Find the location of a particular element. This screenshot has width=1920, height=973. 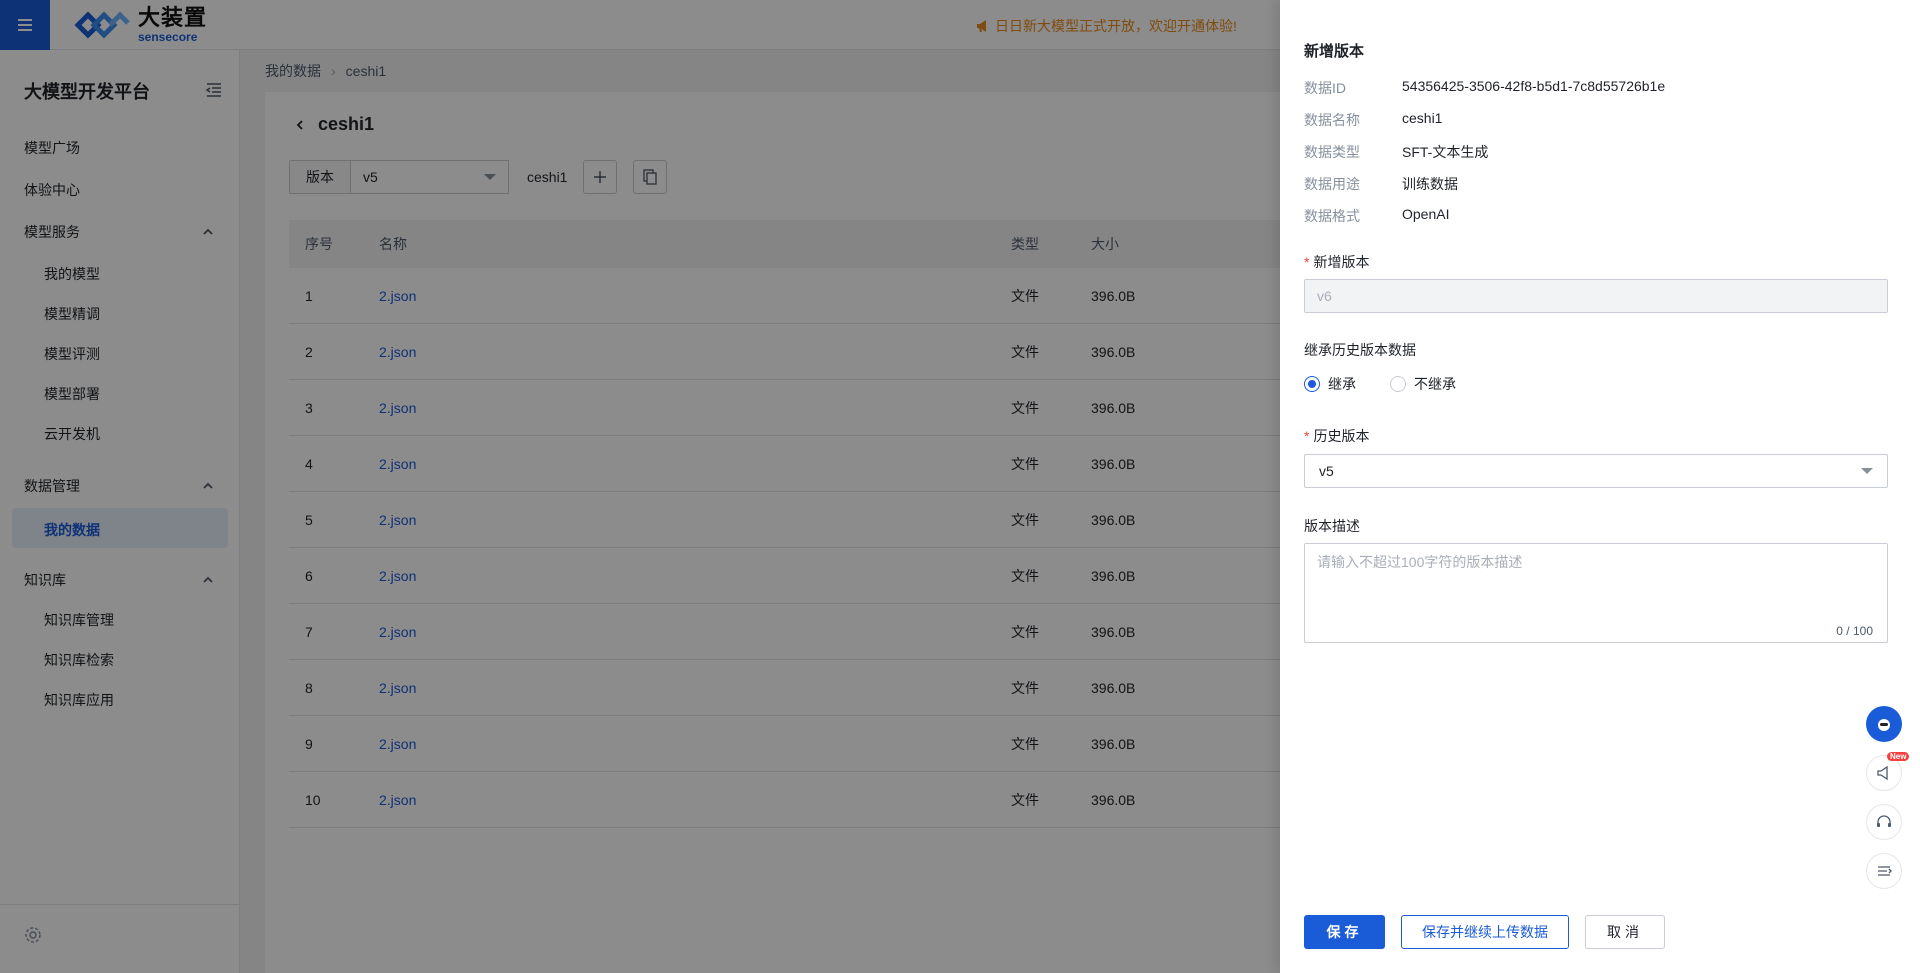

info-key: 数据名称 is located at coordinates (1332, 120).